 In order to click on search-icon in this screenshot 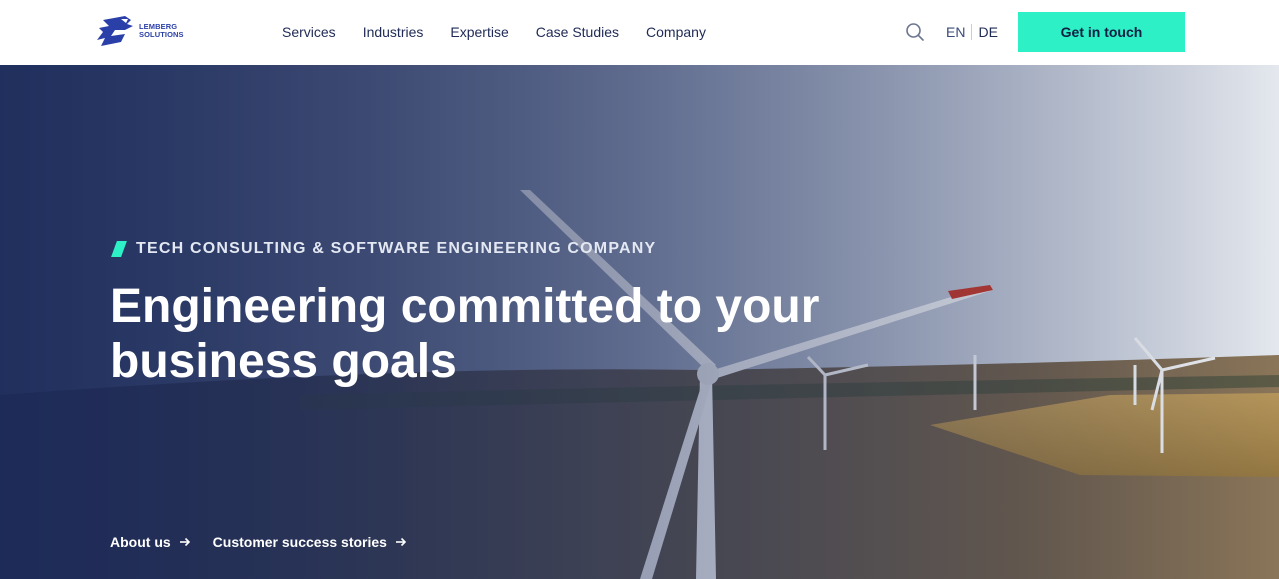, I will do `click(915, 32)`.